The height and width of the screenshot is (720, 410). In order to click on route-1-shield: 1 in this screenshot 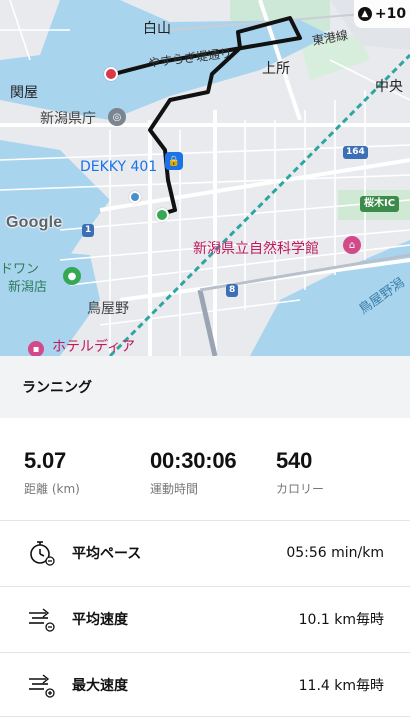, I will do `click(88, 230)`.